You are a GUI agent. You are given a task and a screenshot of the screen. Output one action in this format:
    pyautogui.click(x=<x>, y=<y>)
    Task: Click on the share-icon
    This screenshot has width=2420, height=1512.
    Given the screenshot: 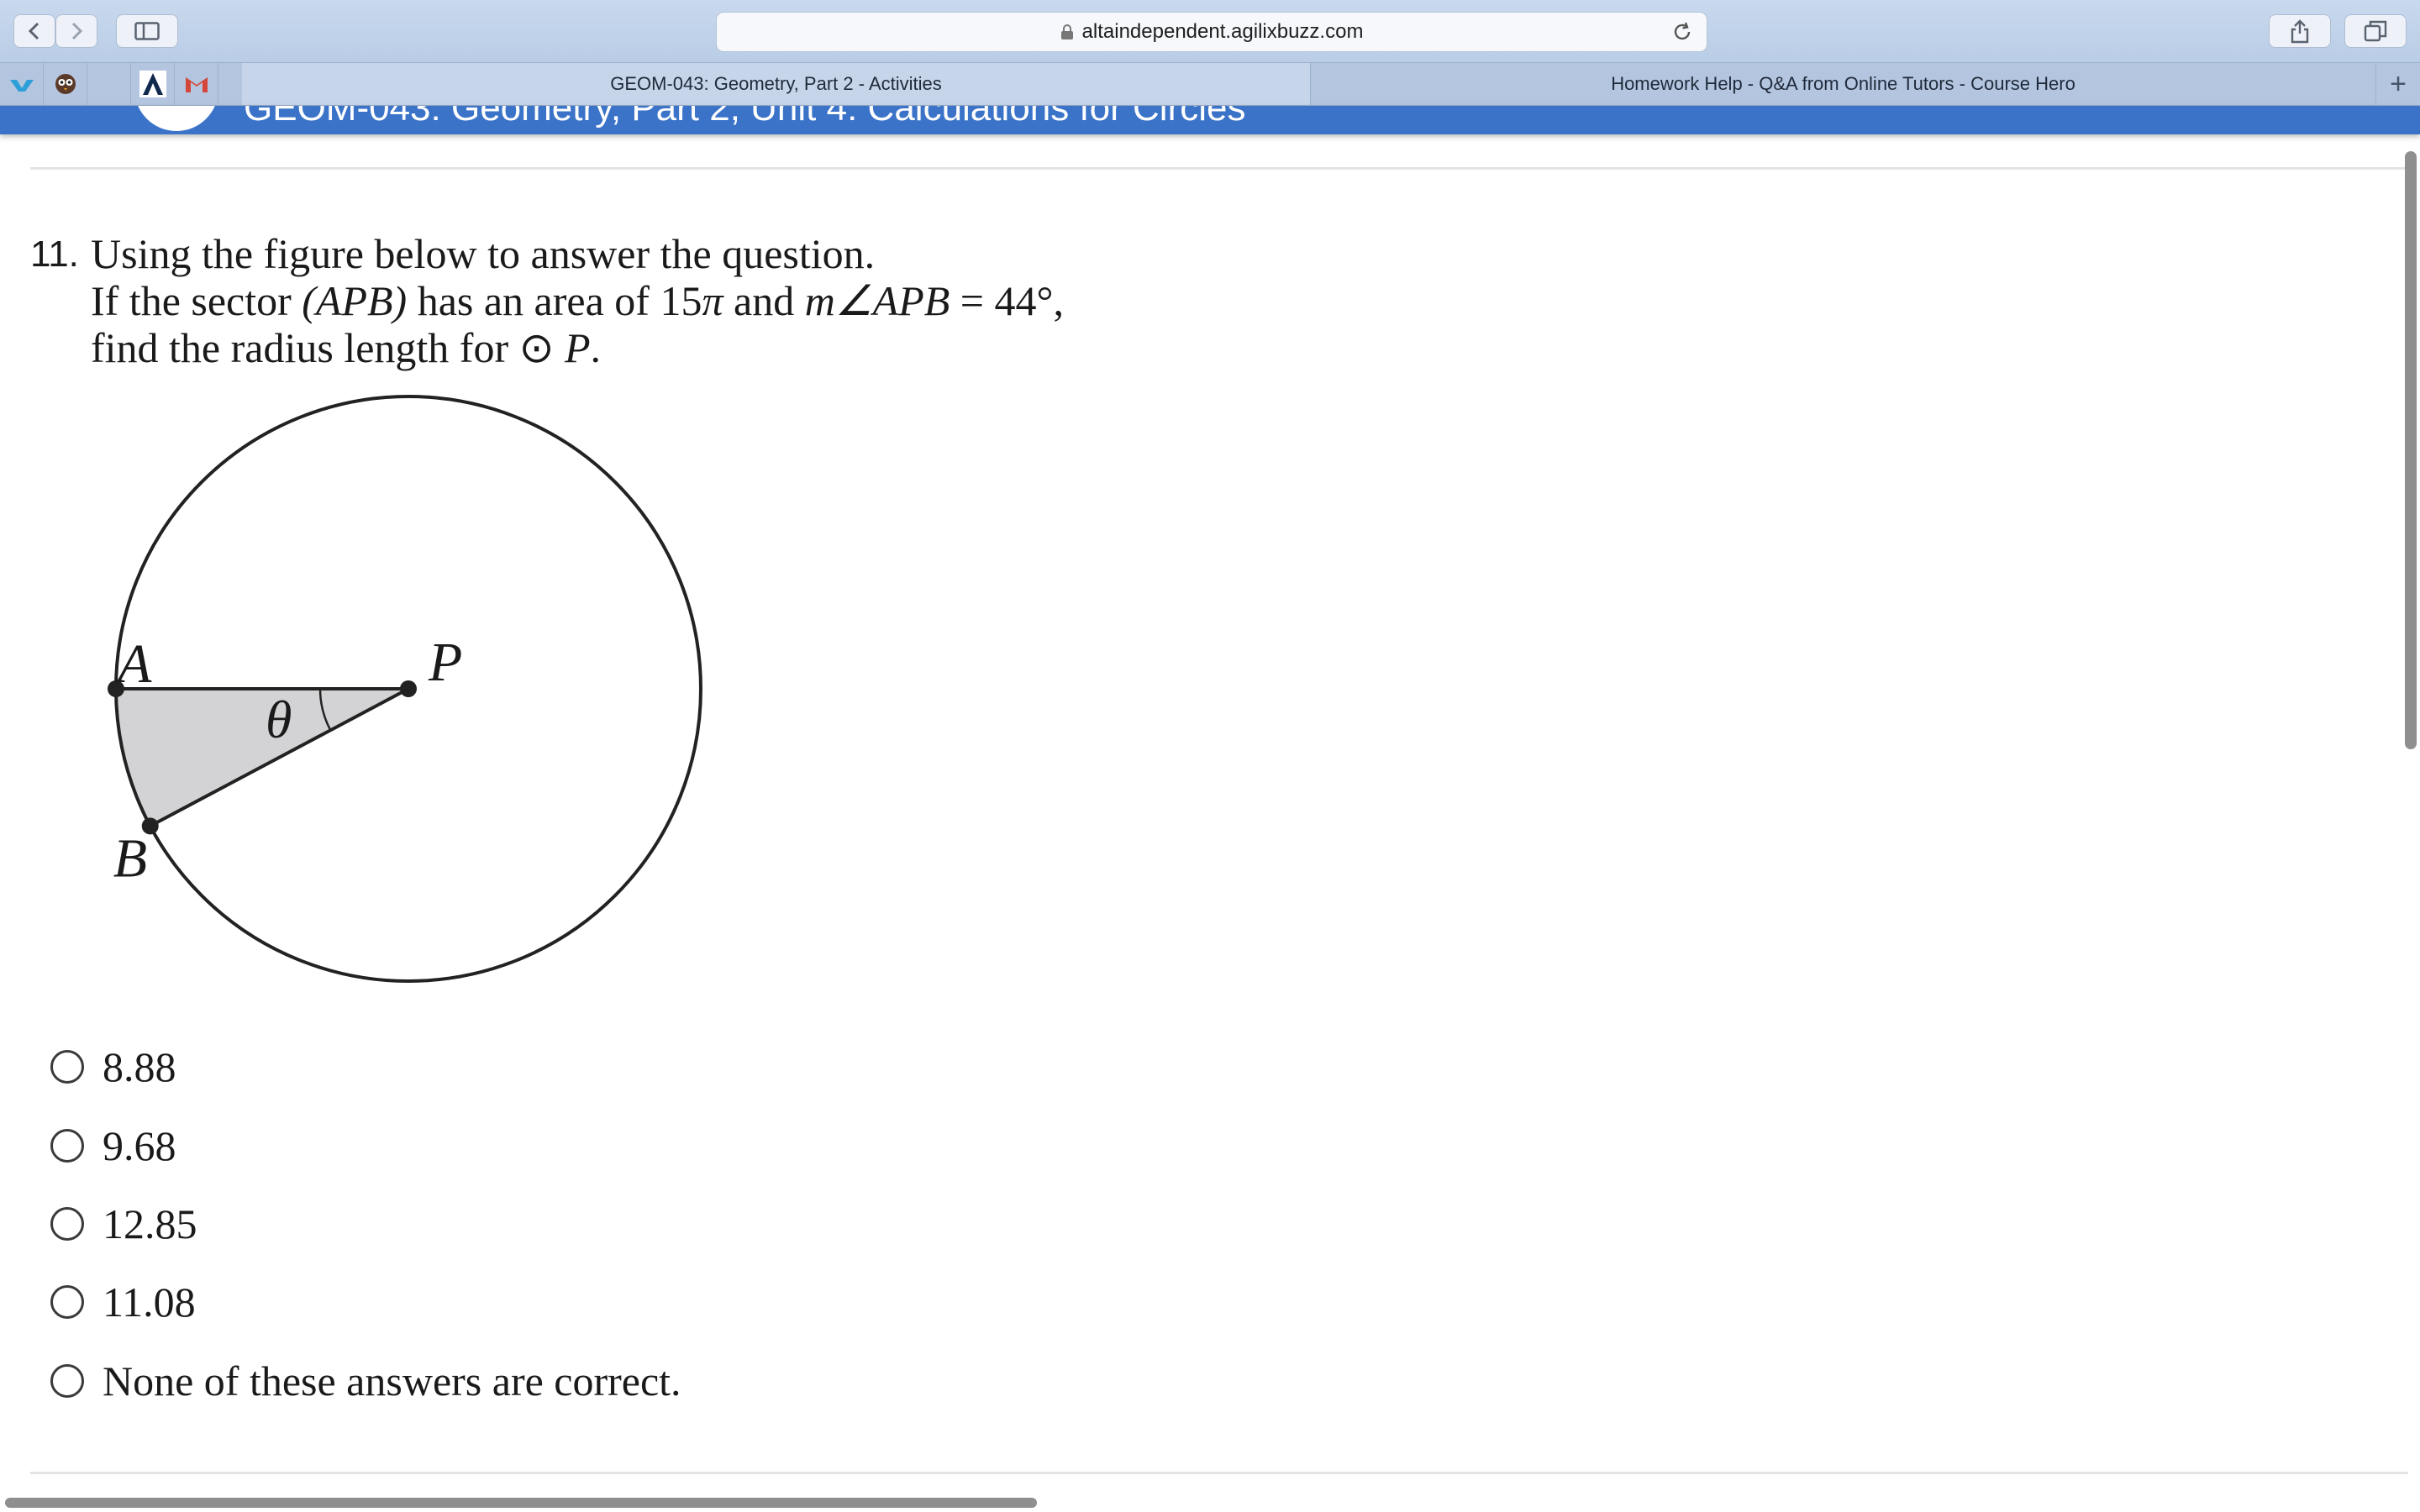 What is the action you would take?
    pyautogui.click(x=2300, y=31)
    